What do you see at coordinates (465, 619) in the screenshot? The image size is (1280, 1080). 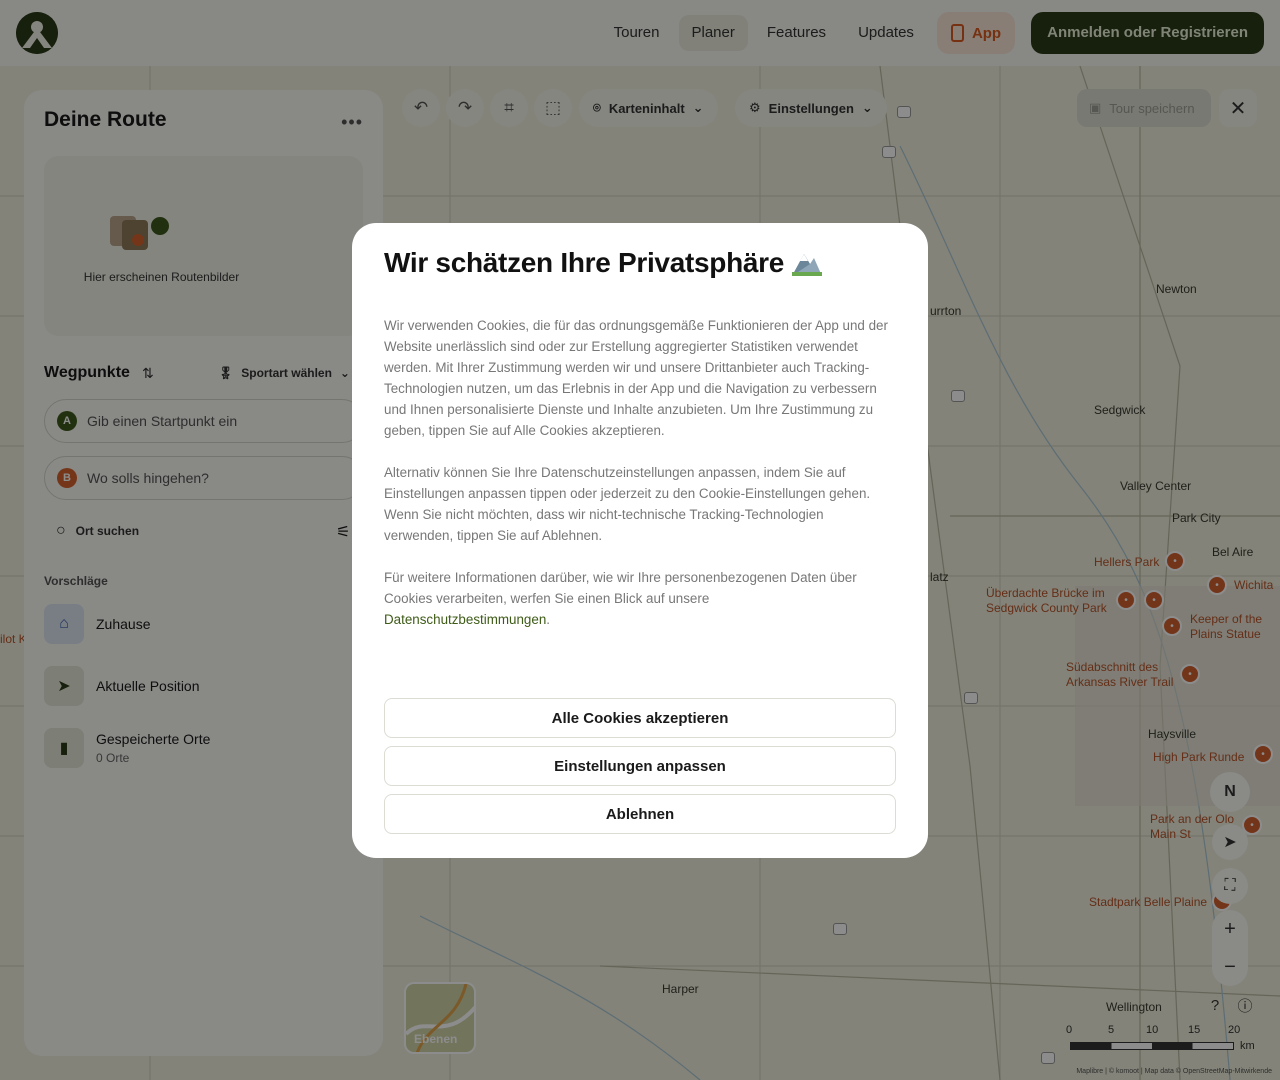 I see `privacy-policy-link: Datenschutzbestimmungen` at bounding box center [465, 619].